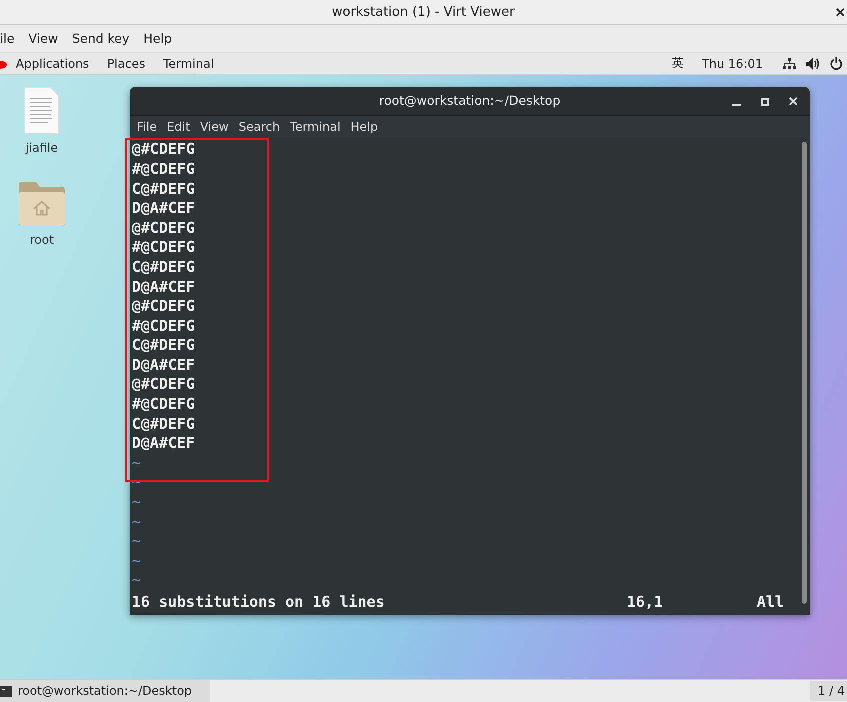 This screenshot has height=702, width=847. Describe the element at coordinates (101, 38) in the screenshot. I see `menu-item: Send key` at that location.